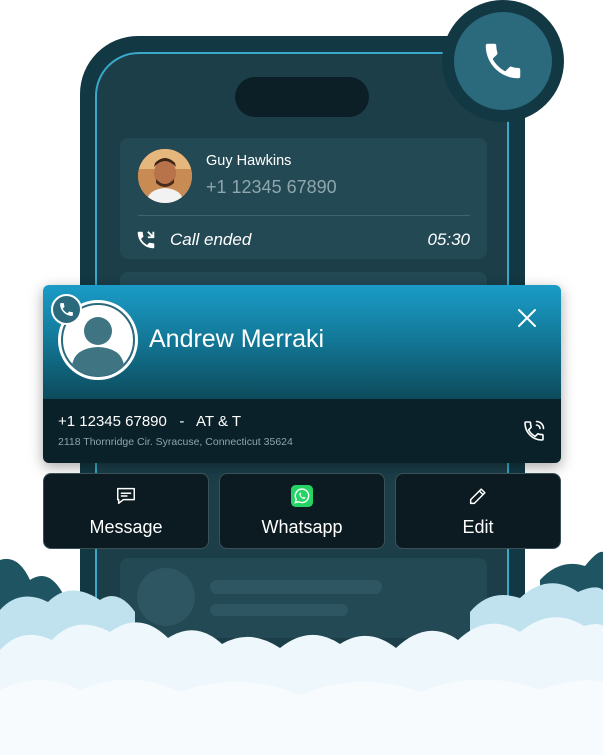 Image resolution: width=603 pixels, height=755 pixels. What do you see at coordinates (302, 97) in the screenshot?
I see `phone-notch` at bounding box center [302, 97].